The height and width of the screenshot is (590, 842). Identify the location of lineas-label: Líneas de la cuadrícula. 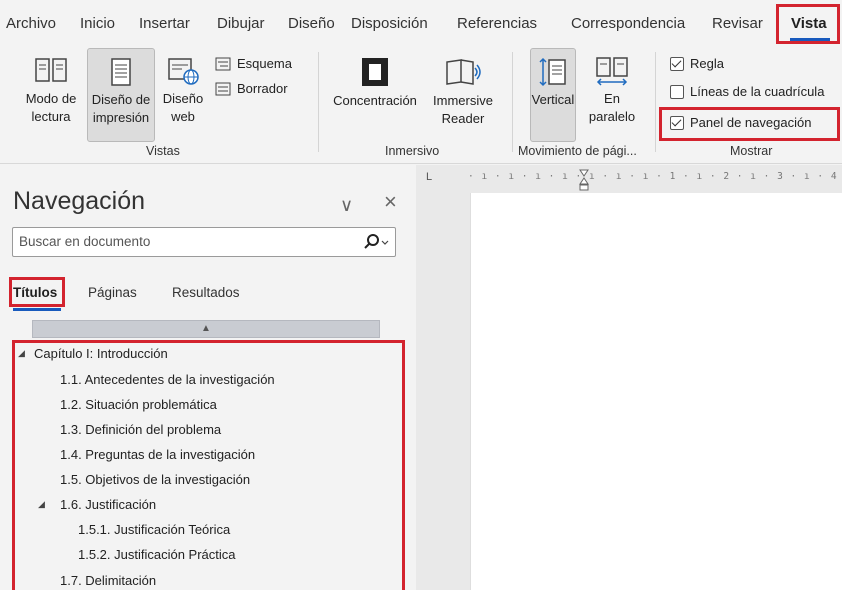
(757, 91).